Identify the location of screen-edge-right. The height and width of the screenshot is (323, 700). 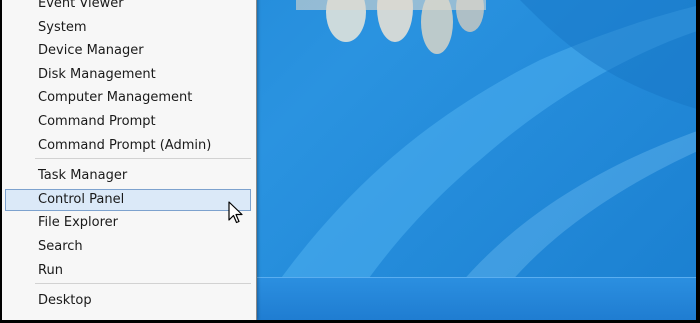
(698, 161).